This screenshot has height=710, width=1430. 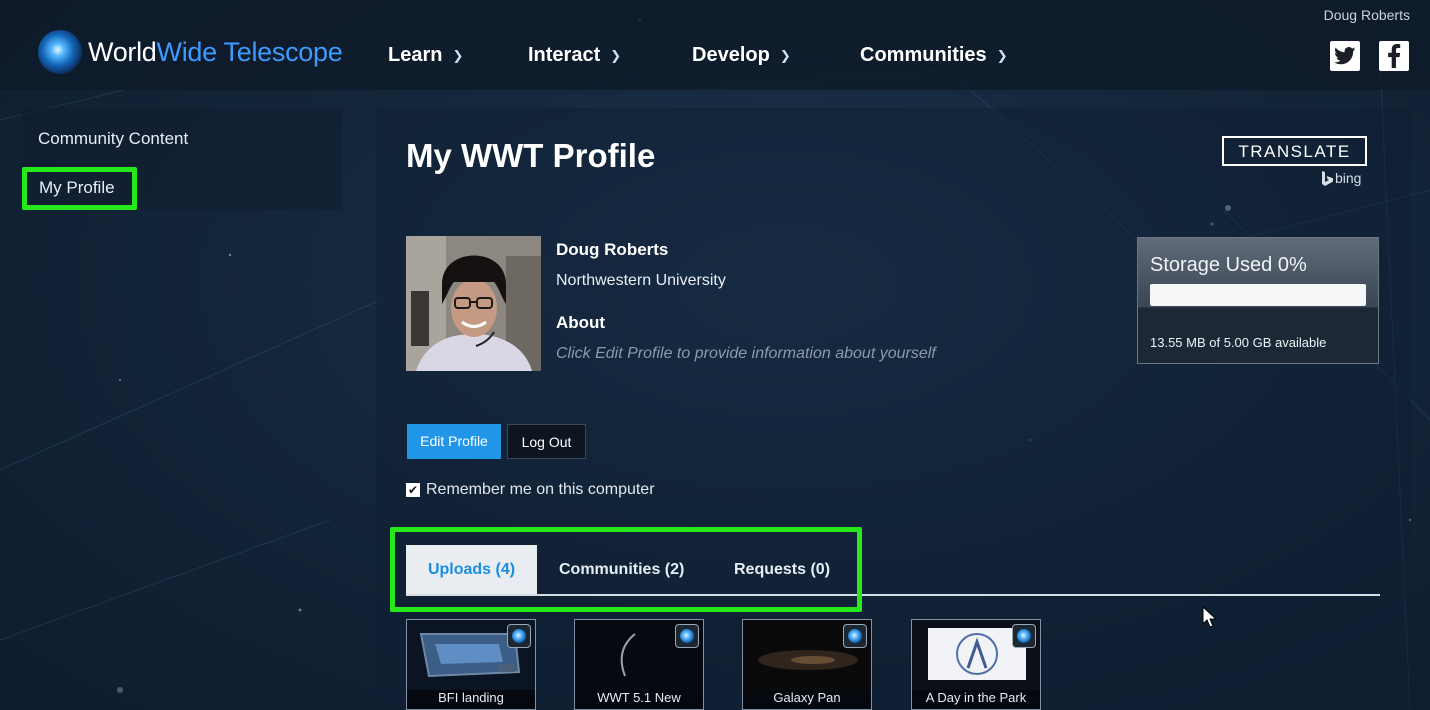 I want to click on storage-available-text: 13.55 MB of 5.00 GB available, so click(x=1238, y=342).